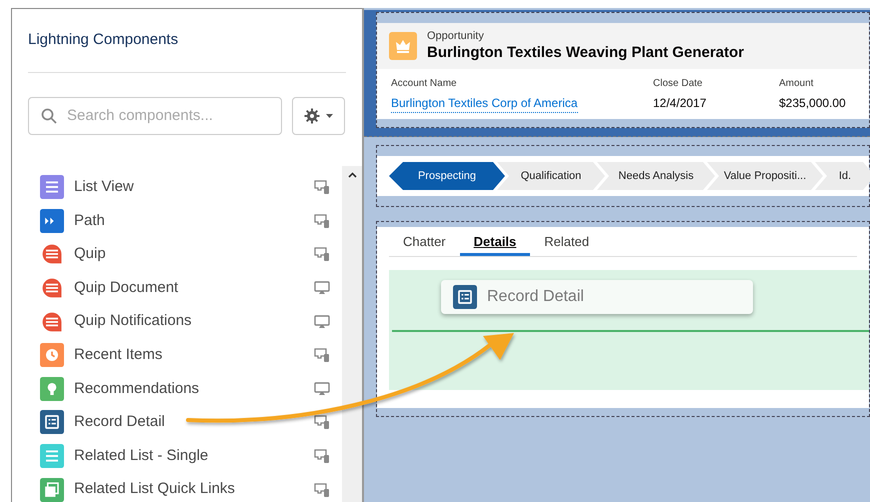 The height and width of the screenshot is (502, 870). What do you see at coordinates (194, 422) in the screenshot?
I see `component-item: Record Detail` at bounding box center [194, 422].